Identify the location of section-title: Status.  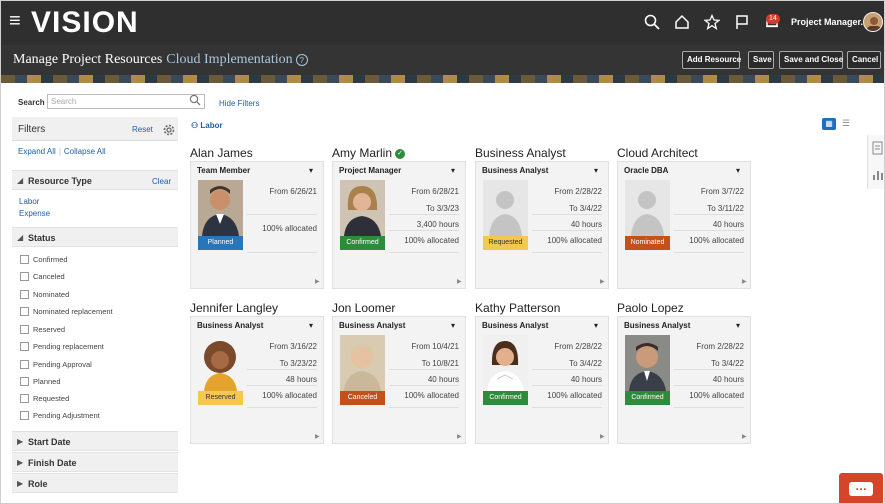
(42, 238).